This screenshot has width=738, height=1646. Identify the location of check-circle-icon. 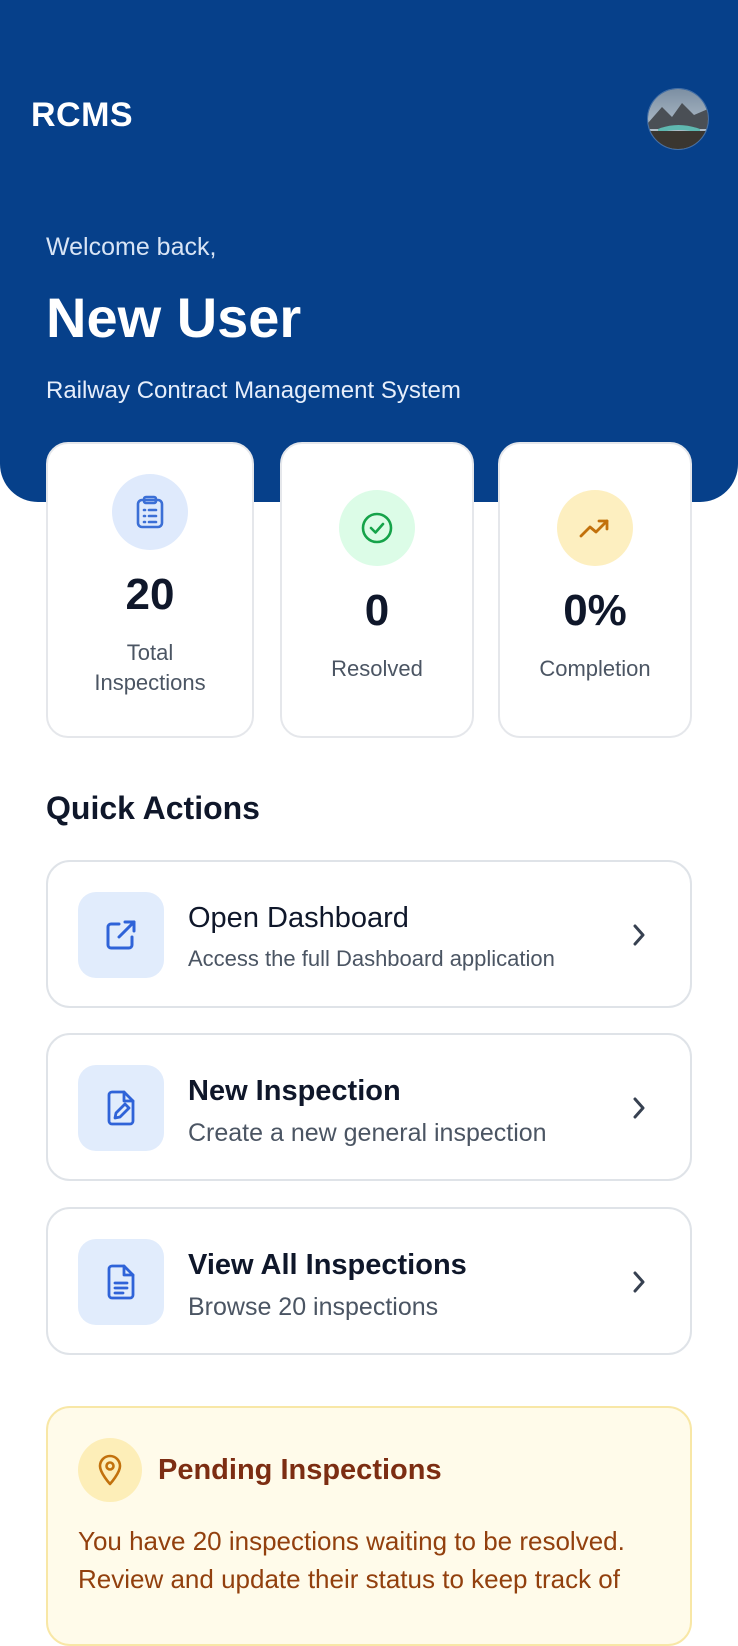
(377, 528).